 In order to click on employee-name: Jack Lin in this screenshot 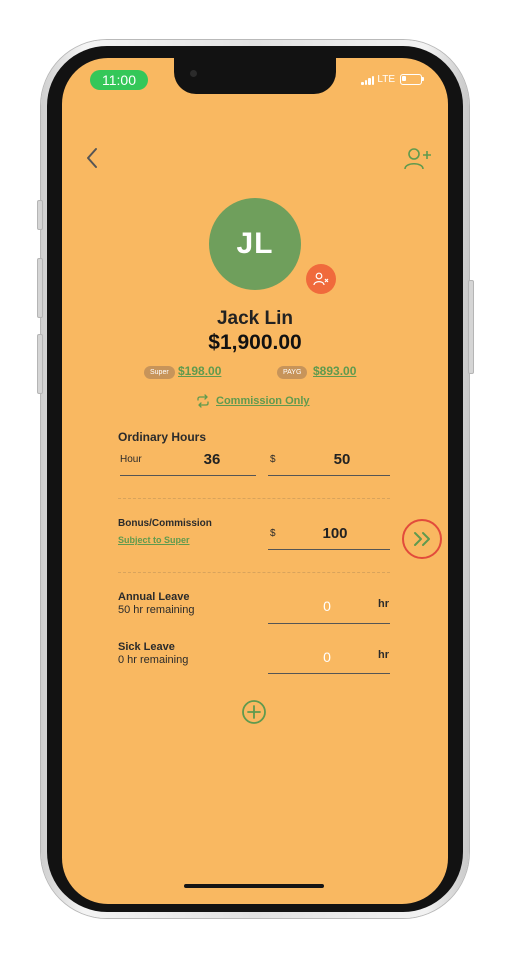, I will do `click(255, 318)`.